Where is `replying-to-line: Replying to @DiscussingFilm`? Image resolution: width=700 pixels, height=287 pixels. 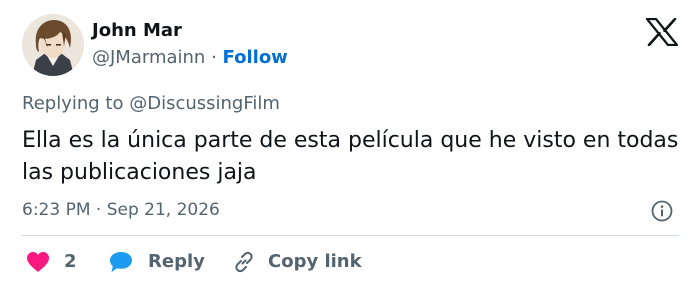 replying-to-line: Replying to @DiscussingFilm is located at coordinates (151, 104).